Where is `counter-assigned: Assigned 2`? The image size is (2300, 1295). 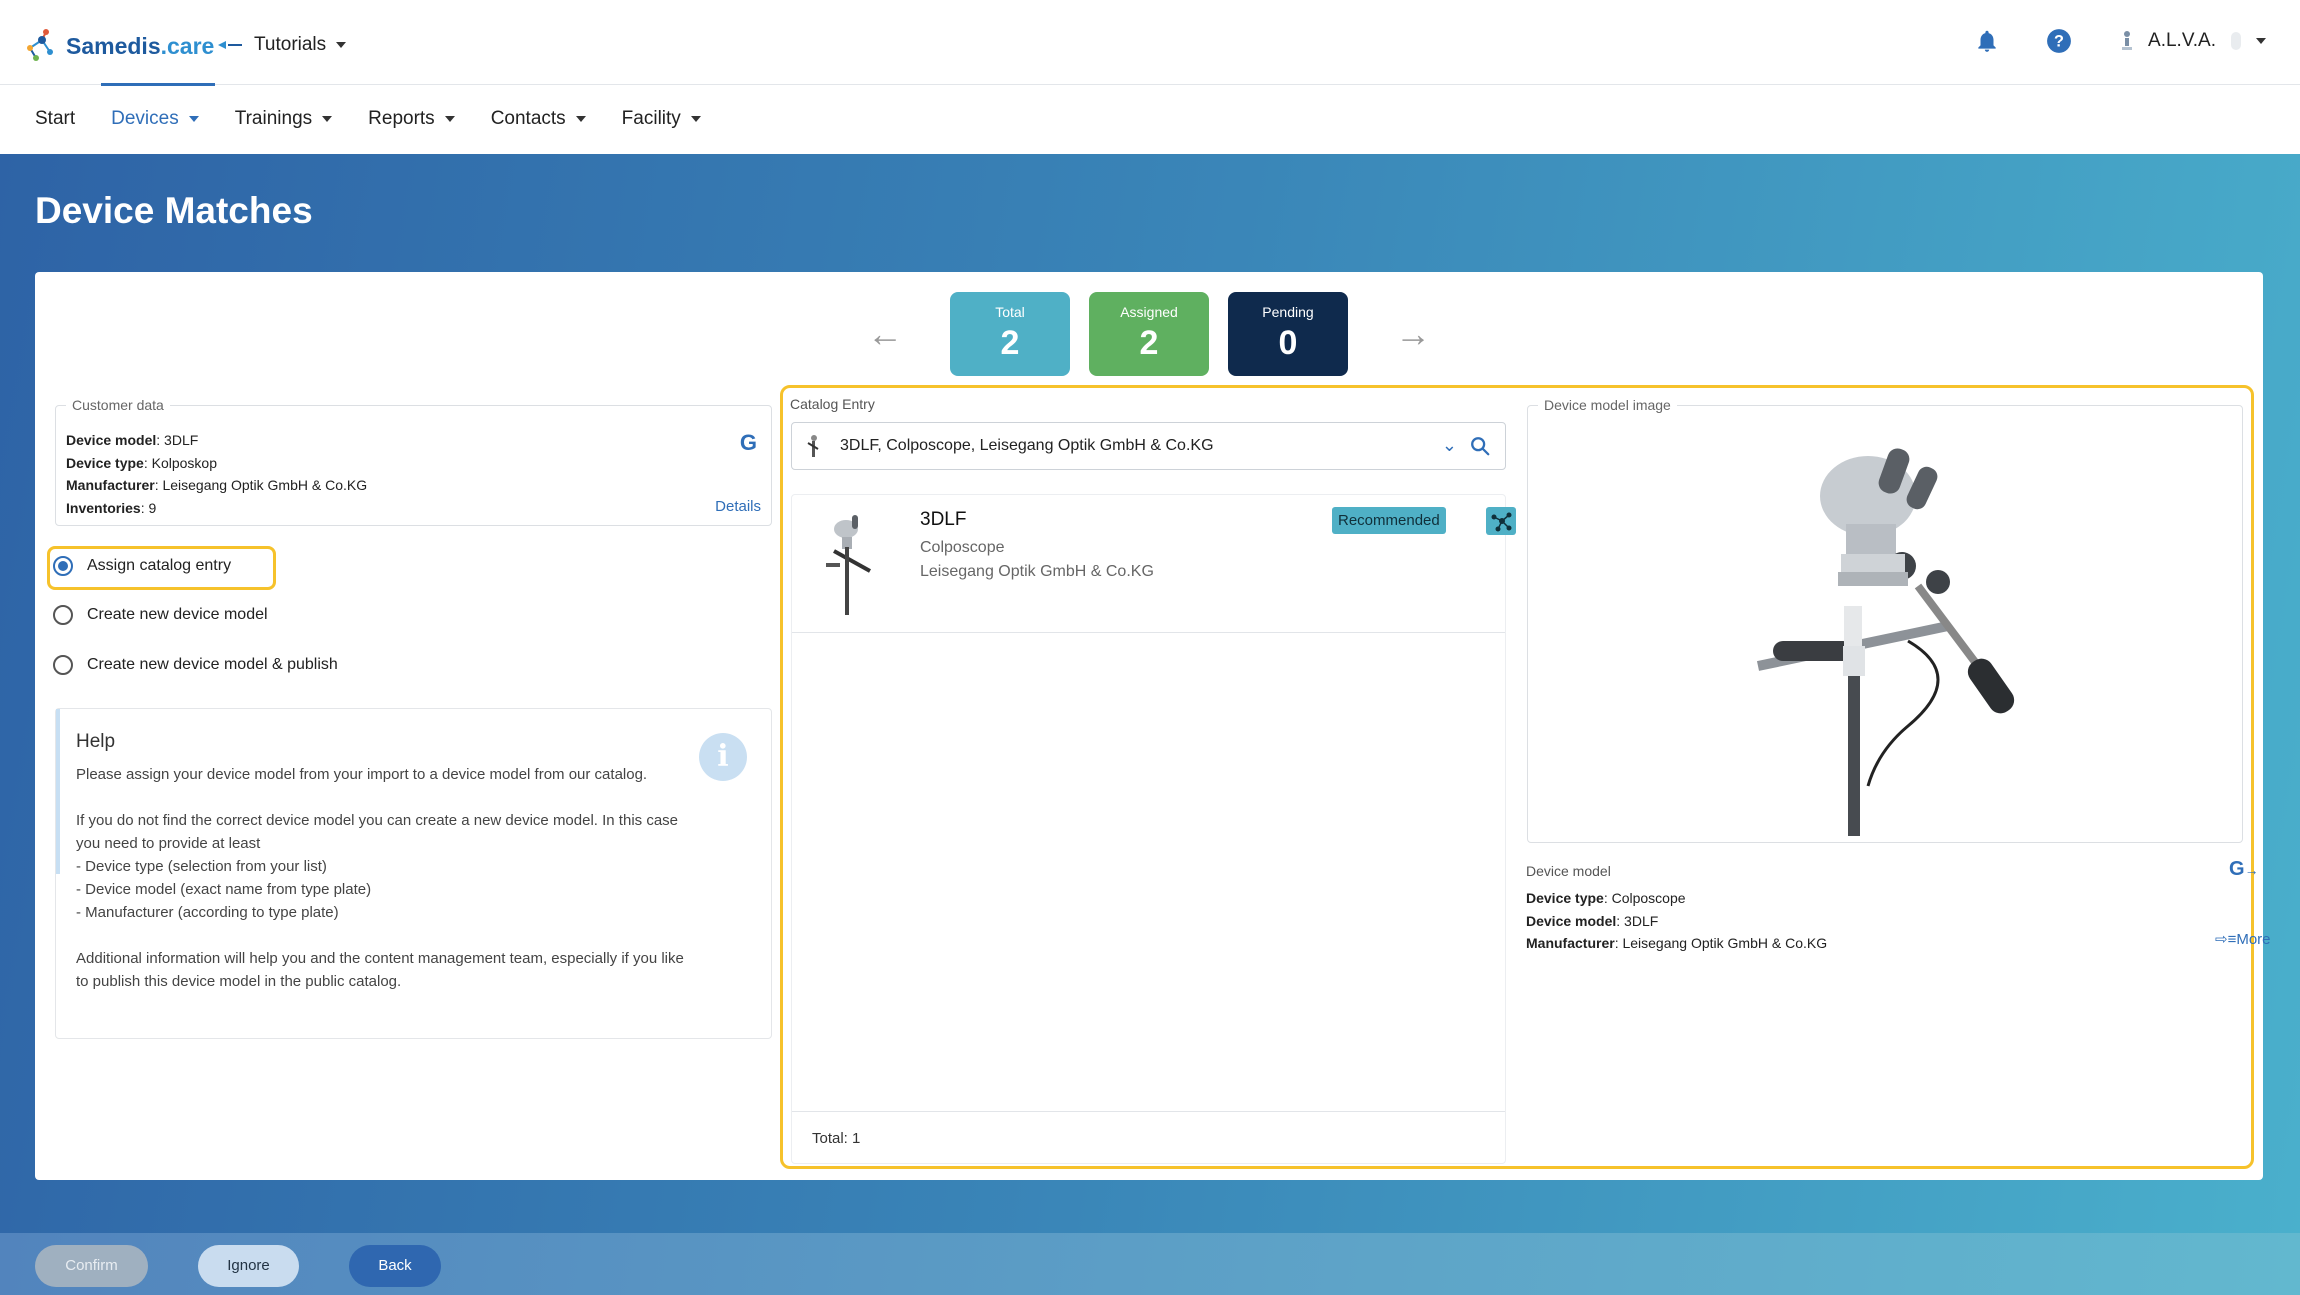 counter-assigned: Assigned 2 is located at coordinates (1149, 334).